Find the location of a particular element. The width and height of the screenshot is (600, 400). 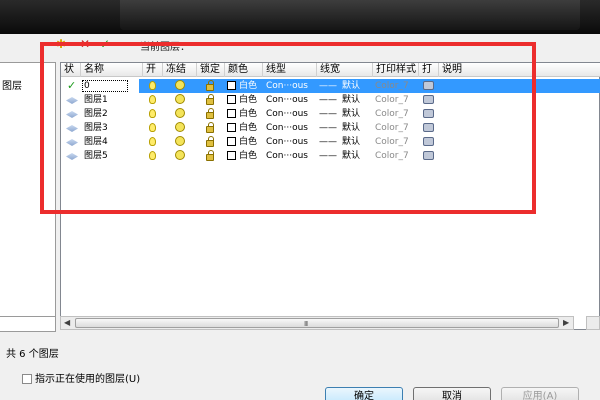

layer-name: 图层2 is located at coordinates (96, 114).